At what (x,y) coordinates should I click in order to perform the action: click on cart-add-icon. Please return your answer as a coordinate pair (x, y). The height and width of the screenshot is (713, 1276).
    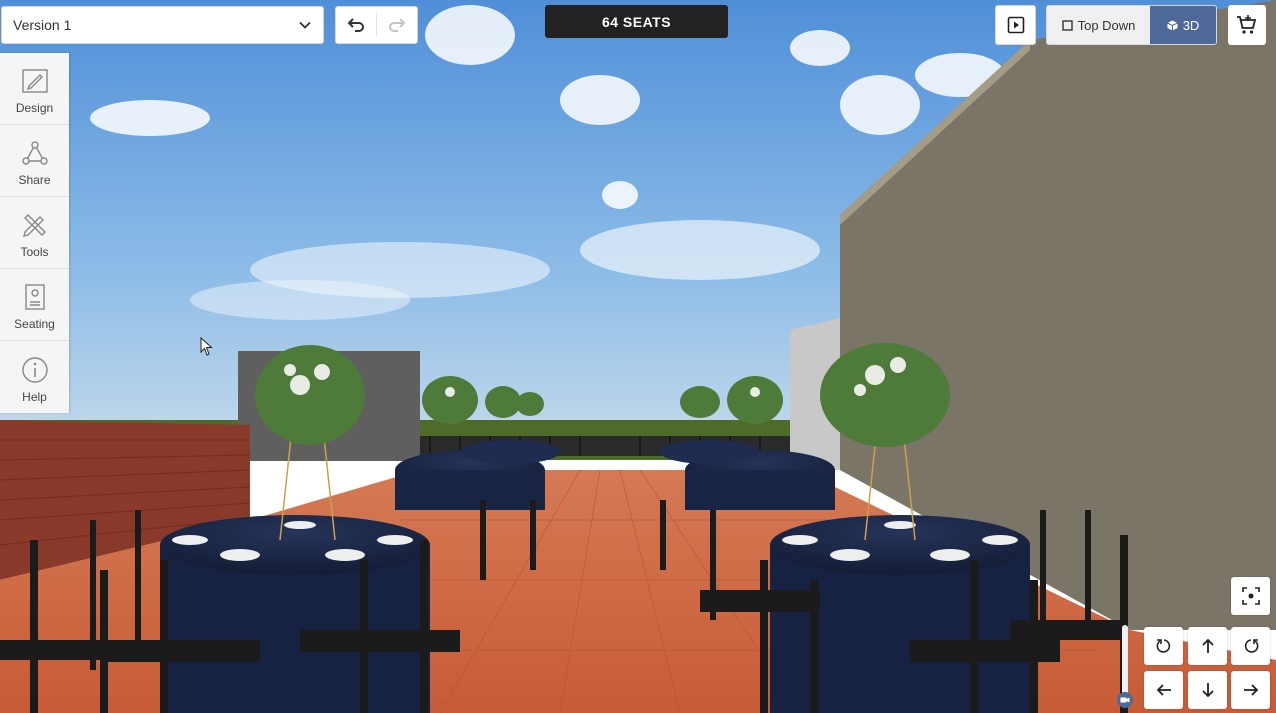
    Looking at the image, I should click on (1247, 24).